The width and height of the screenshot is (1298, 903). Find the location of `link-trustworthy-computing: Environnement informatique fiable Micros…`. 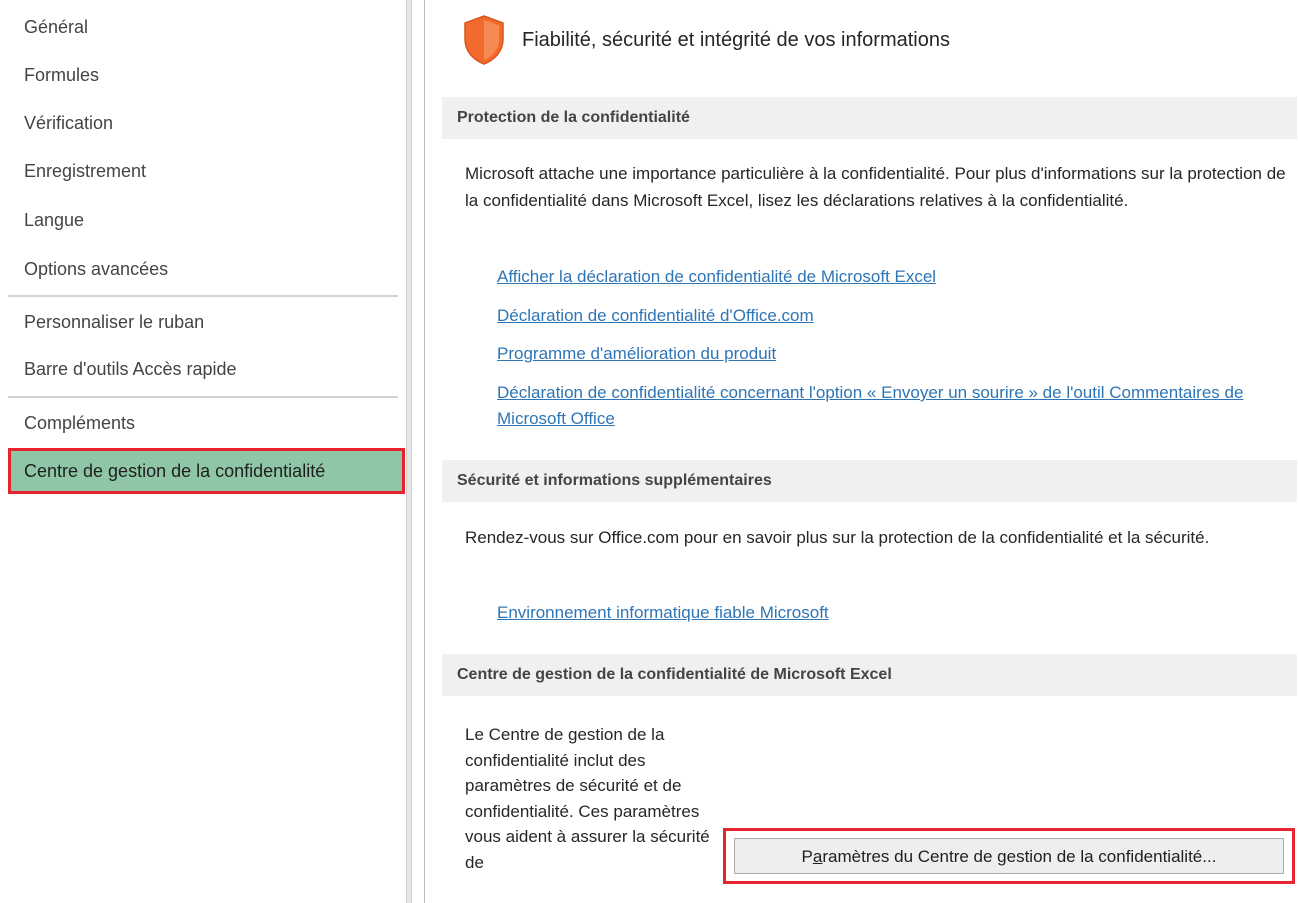

link-trustworthy-computing: Environnement informatique fiable Micros… is located at coordinates (663, 613).